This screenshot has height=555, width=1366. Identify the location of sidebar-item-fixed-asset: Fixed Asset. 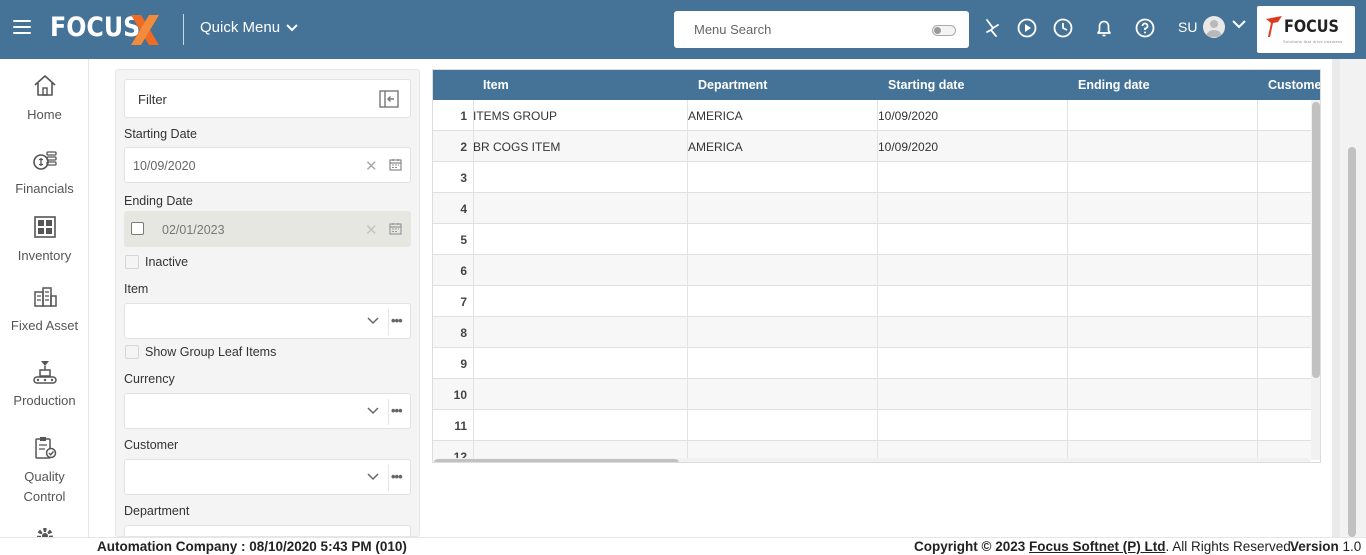
(44, 310).